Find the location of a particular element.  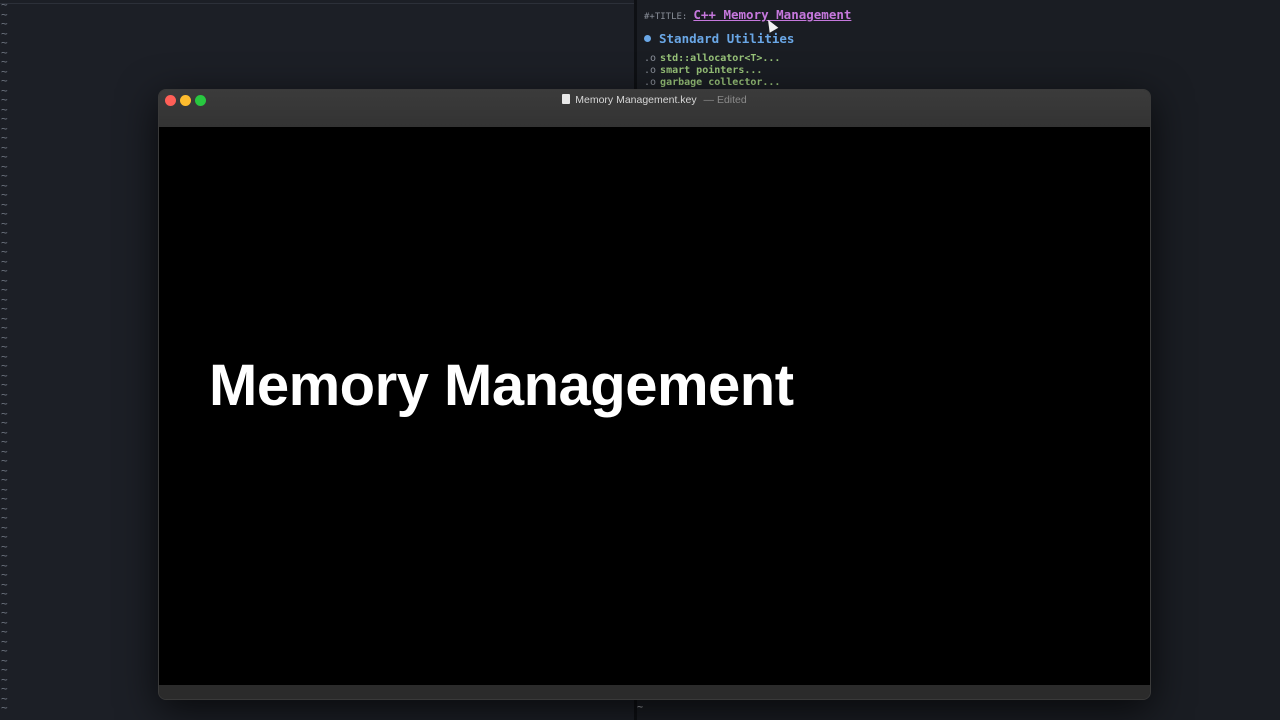

window-file-name: Memory Management.key is located at coordinates (636, 100).